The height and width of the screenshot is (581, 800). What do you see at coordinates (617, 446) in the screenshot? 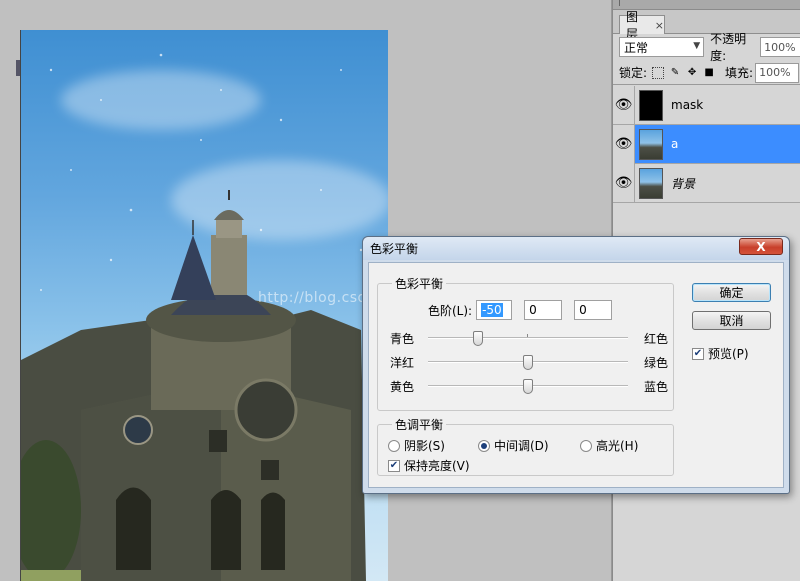
I see `radio-label: 高光(H)` at bounding box center [617, 446].